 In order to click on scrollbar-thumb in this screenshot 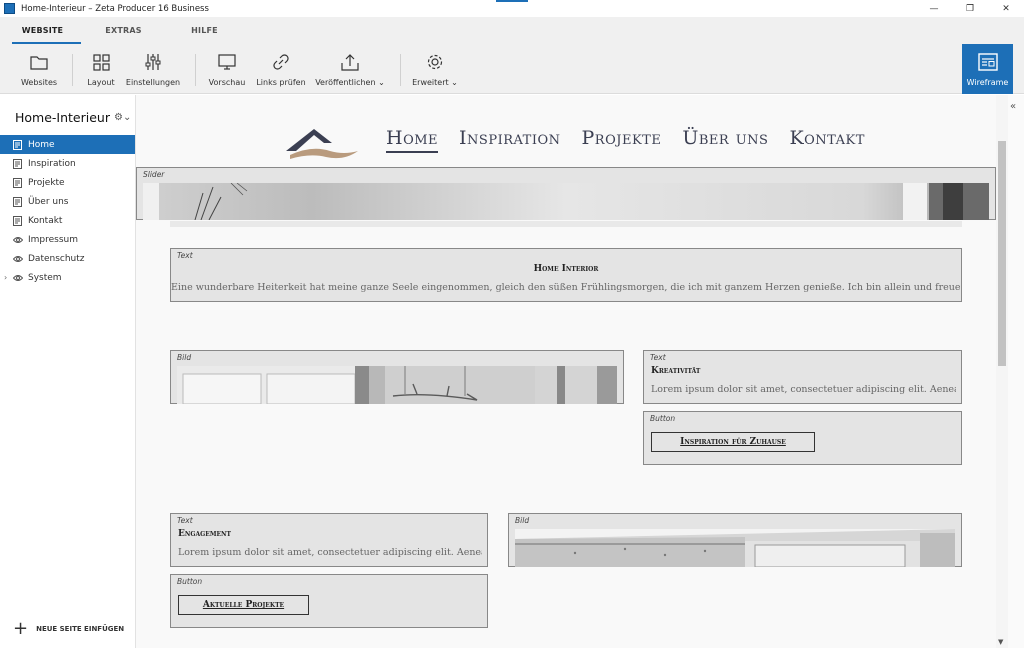, I will do `click(1002, 253)`.